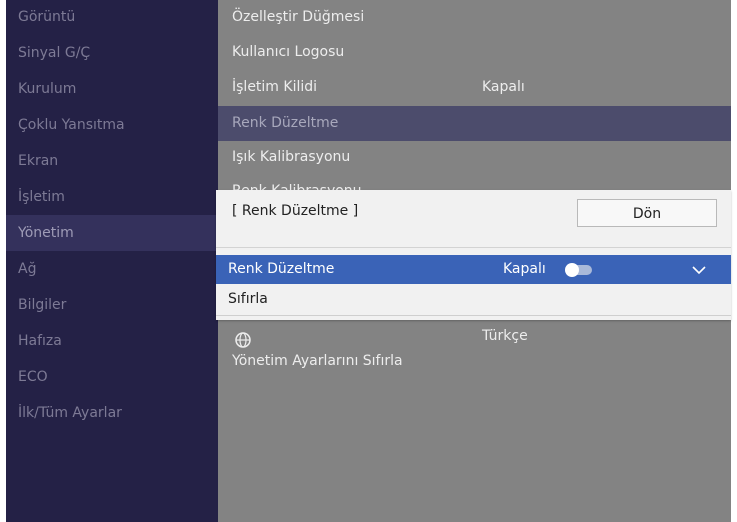 This screenshot has height=522, width=737. What do you see at coordinates (647, 213) in the screenshot?
I see `back-button: Dön` at bounding box center [647, 213].